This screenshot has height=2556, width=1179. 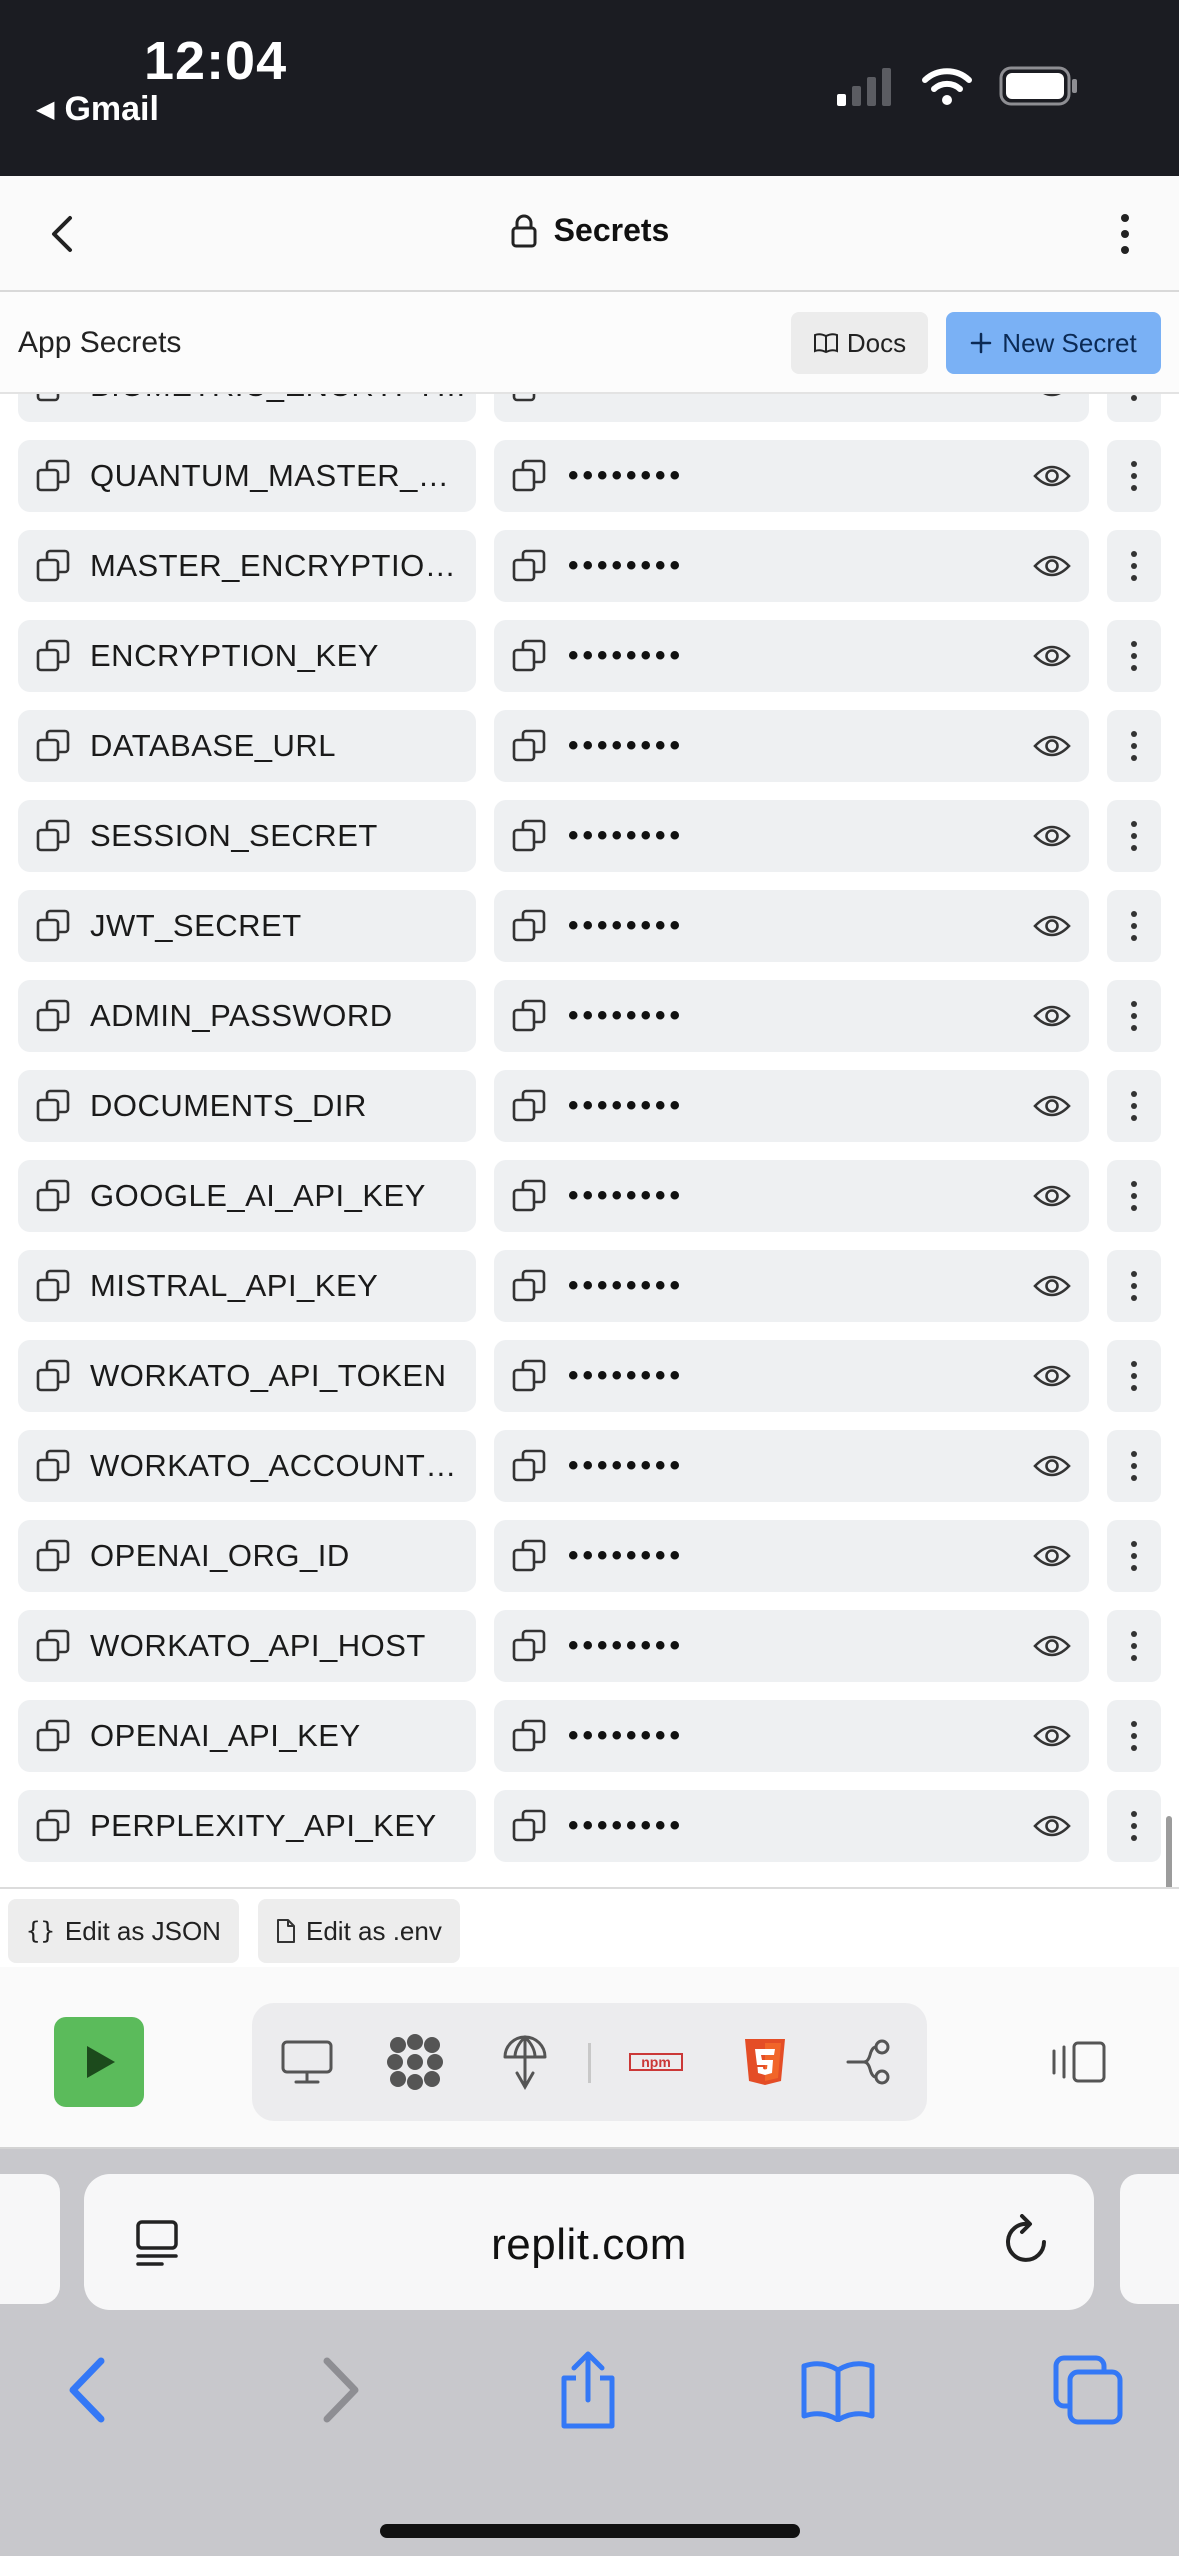 What do you see at coordinates (99, 2062) in the screenshot?
I see `run-button` at bounding box center [99, 2062].